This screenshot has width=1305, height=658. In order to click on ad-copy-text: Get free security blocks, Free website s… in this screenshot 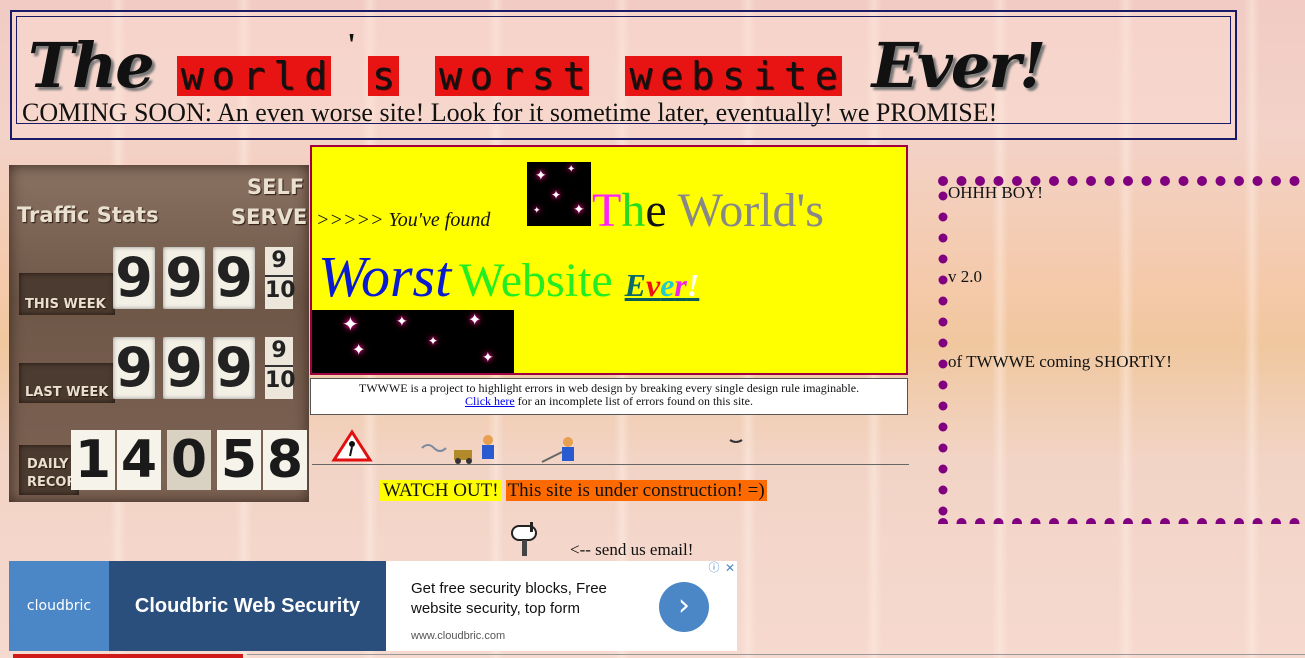, I will do `click(526, 599)`.